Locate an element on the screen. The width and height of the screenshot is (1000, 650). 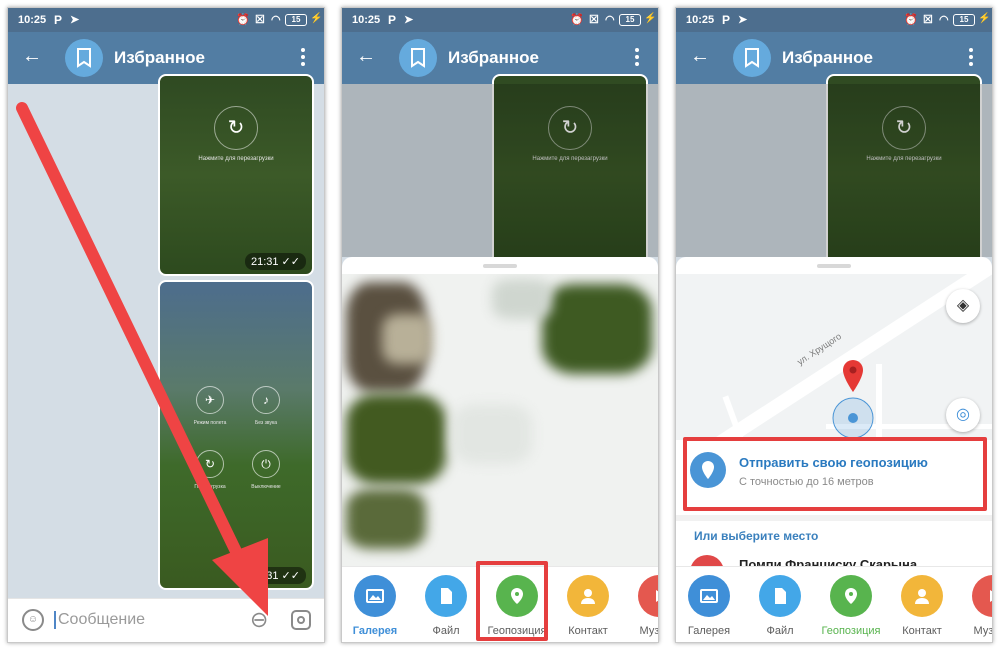
map-view: ул. Хрущого ◈ ◎ is located at coordinates (834, 357).